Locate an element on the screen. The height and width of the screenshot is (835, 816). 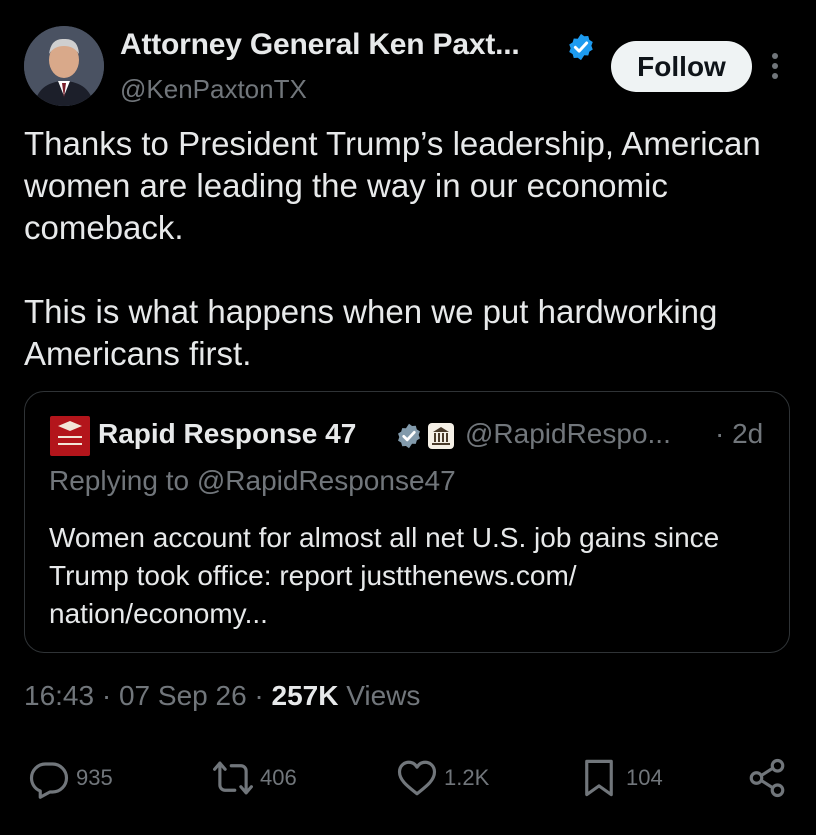
quote-timestamp: · 2d is located at coordinates (739, 434).